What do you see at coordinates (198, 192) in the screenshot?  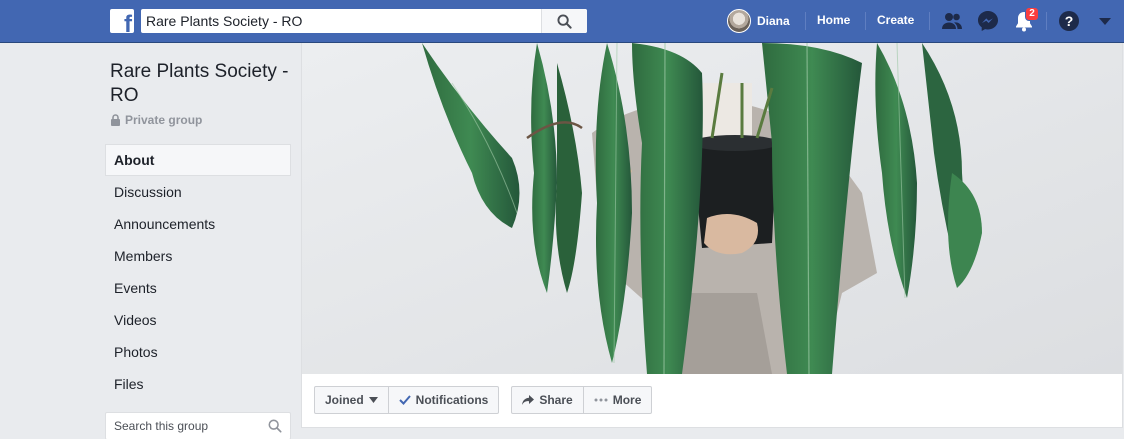 I see `sidebar-item-discussion: Discussion` at bounding box center [198, 192].